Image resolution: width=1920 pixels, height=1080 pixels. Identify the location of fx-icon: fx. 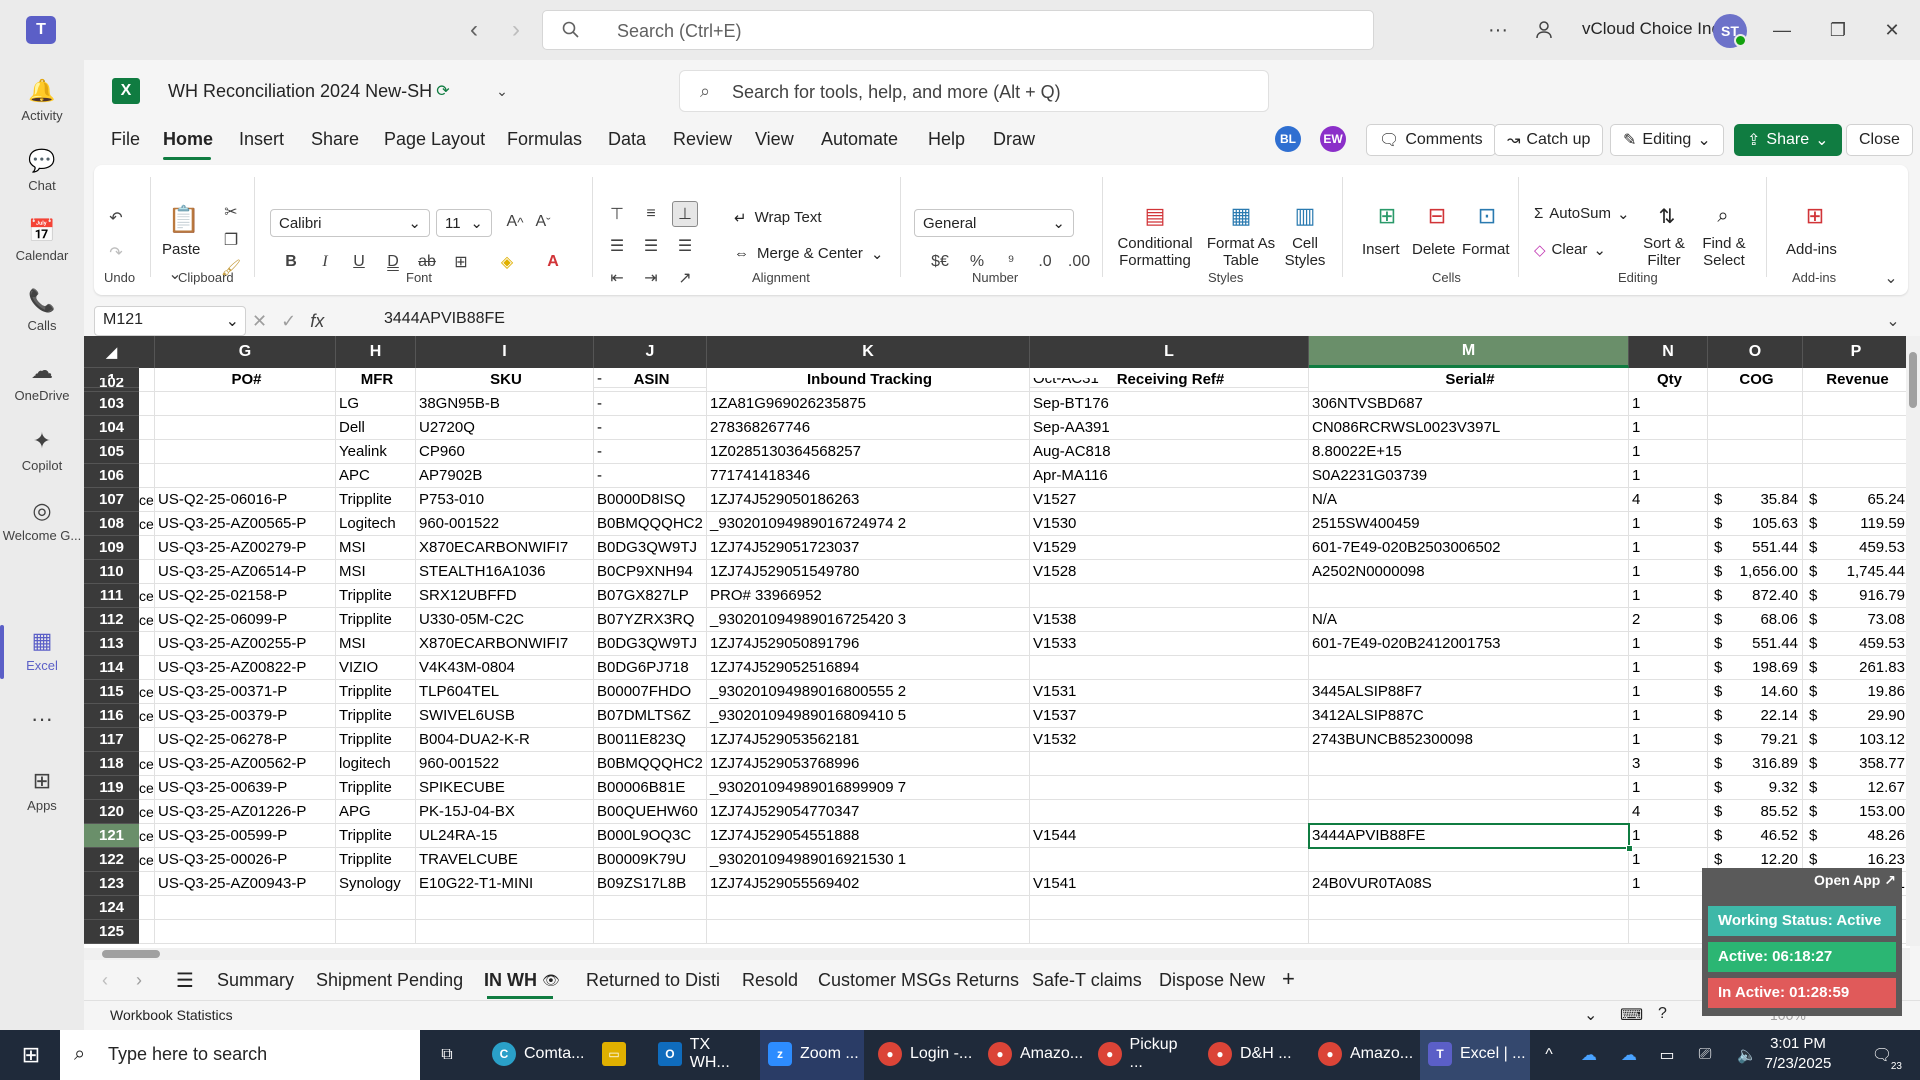
(317, 321).